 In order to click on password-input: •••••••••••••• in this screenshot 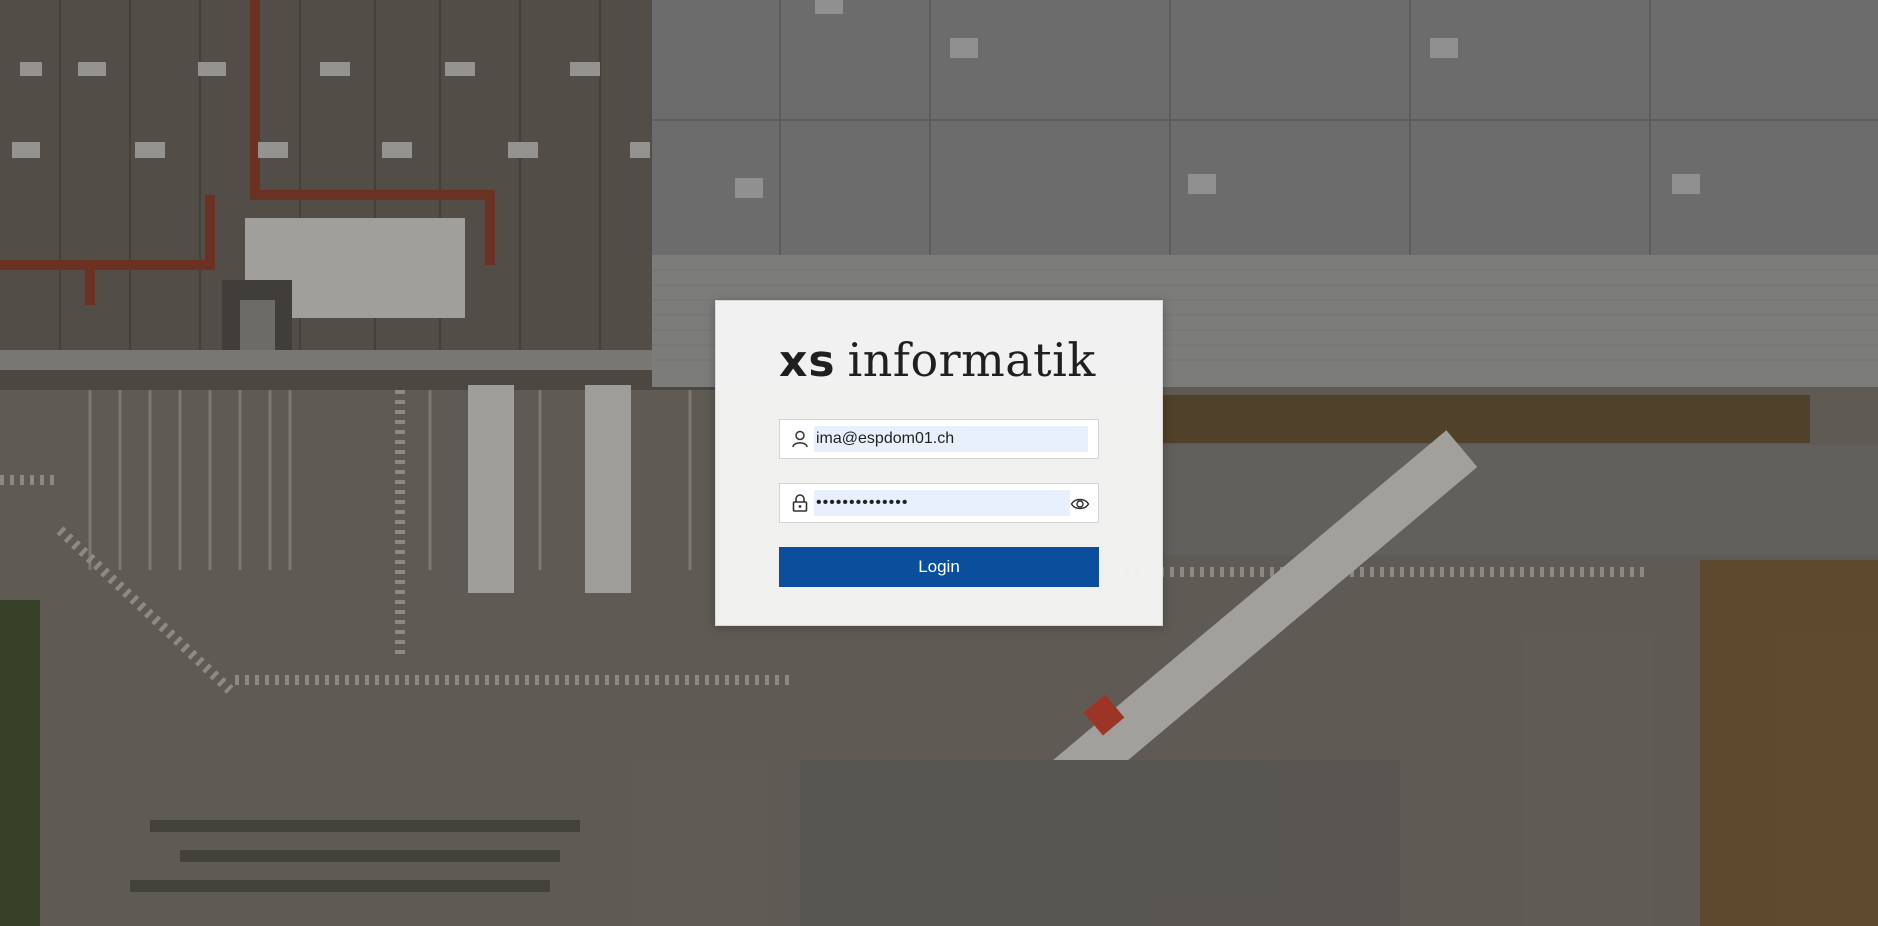, I will do `click(942, 503)`.